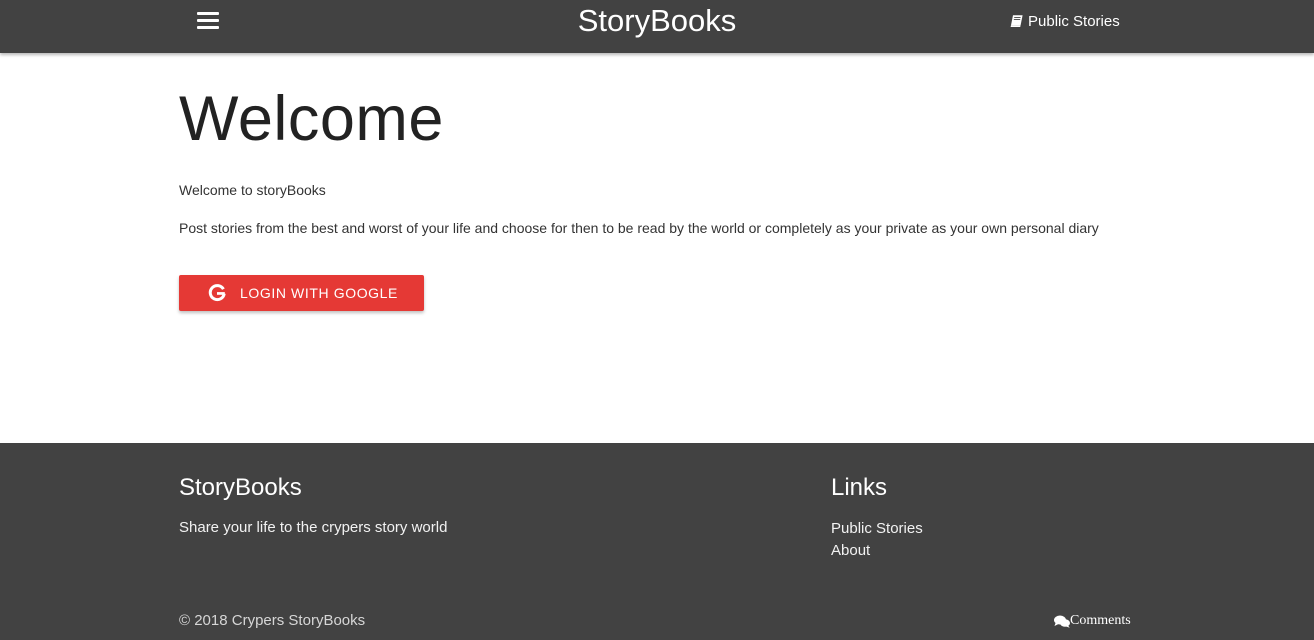 The width and height of the screenshot is (1314, 640). I want to click on page-title: Welcome, so click(311, 119).